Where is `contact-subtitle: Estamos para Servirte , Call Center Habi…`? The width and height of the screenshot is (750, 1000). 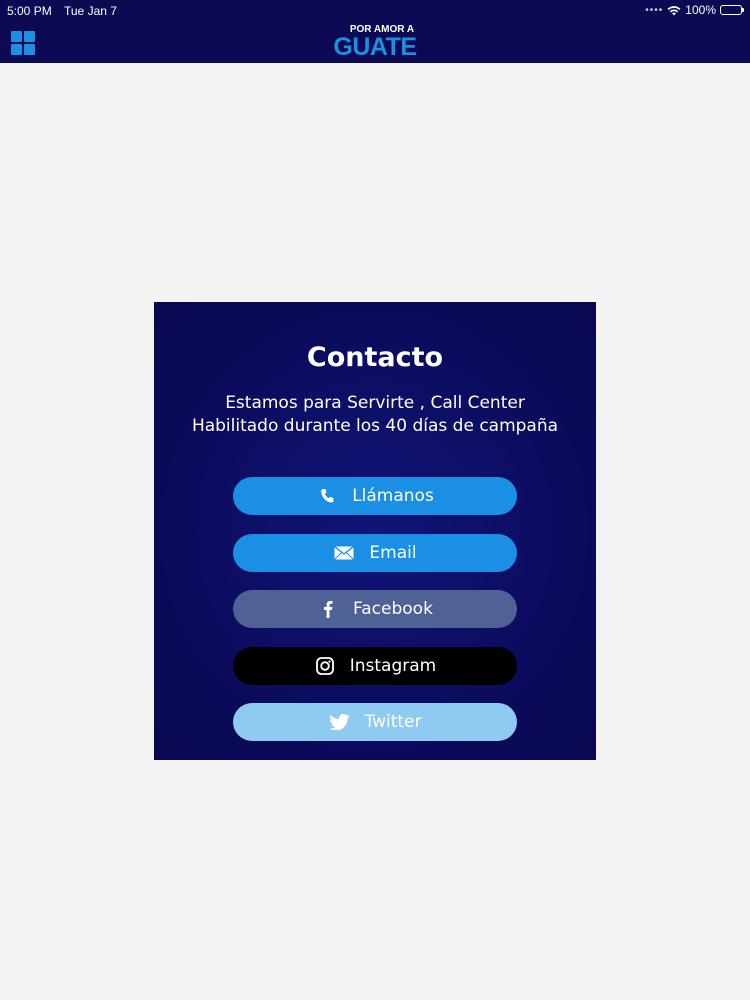
contact-subtitle: Estamos para Servirte , Call Center Habi… is located at coordinates (375, 415).